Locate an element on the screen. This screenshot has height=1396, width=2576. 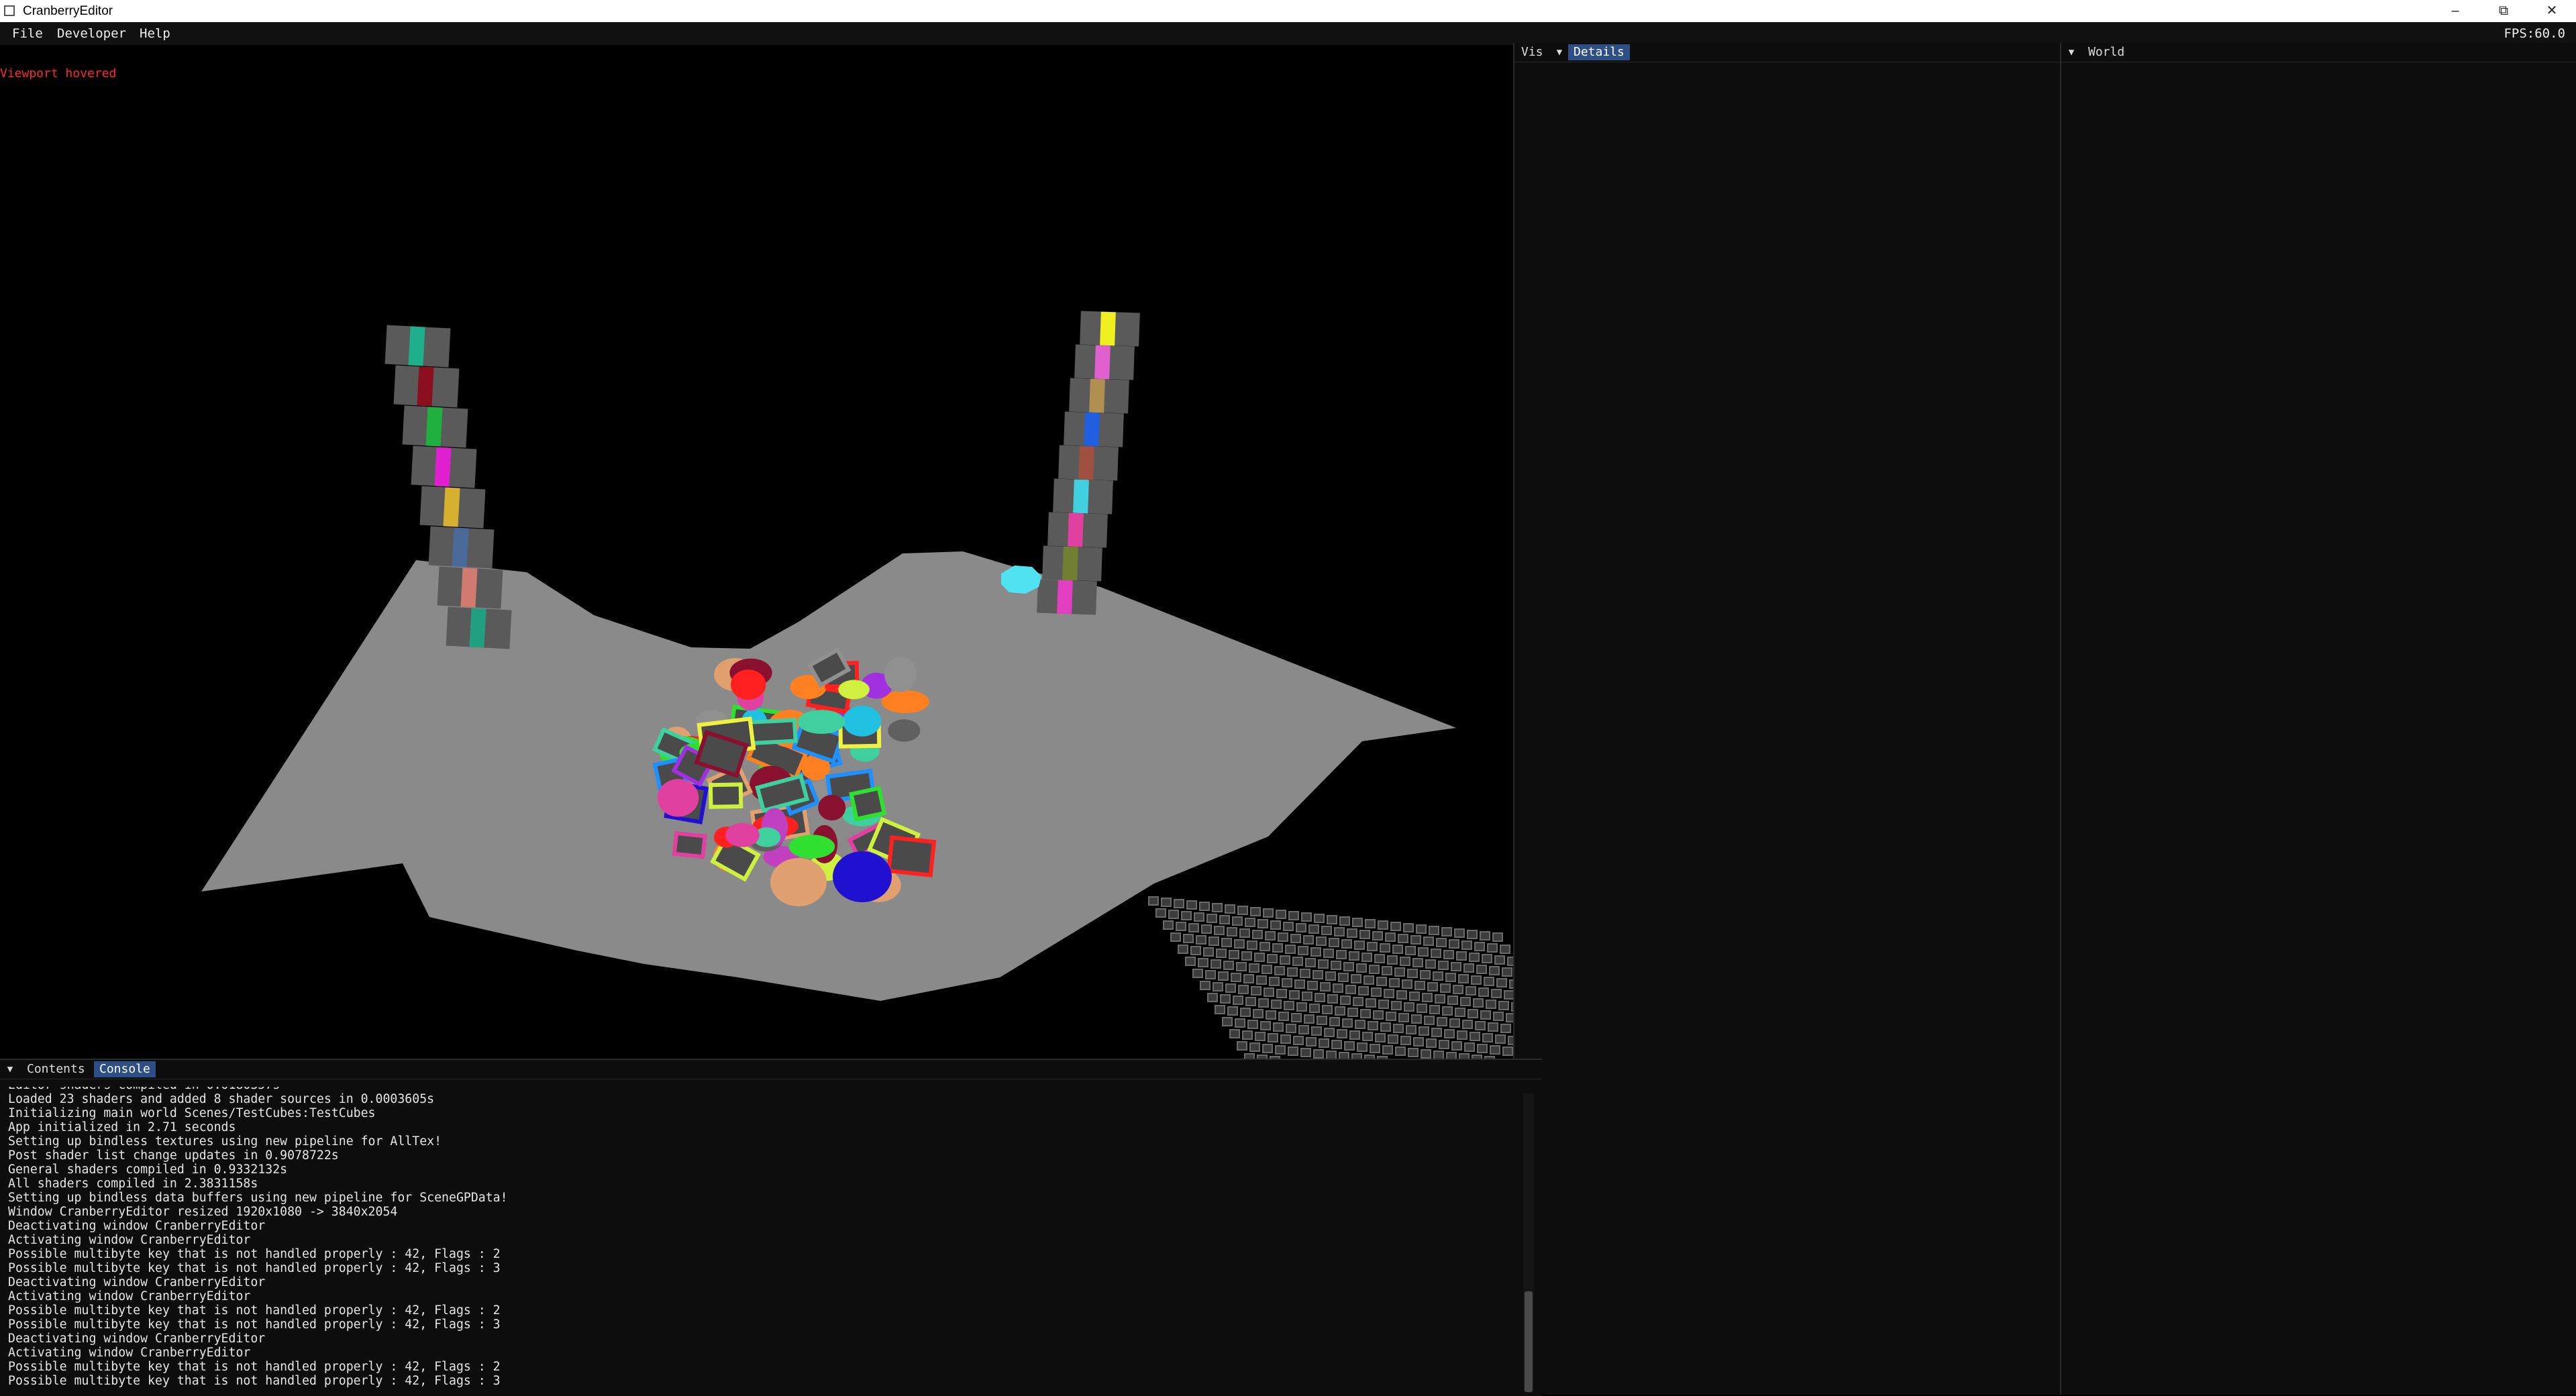
tab-console: Console is located at coordinates (125, 1069).